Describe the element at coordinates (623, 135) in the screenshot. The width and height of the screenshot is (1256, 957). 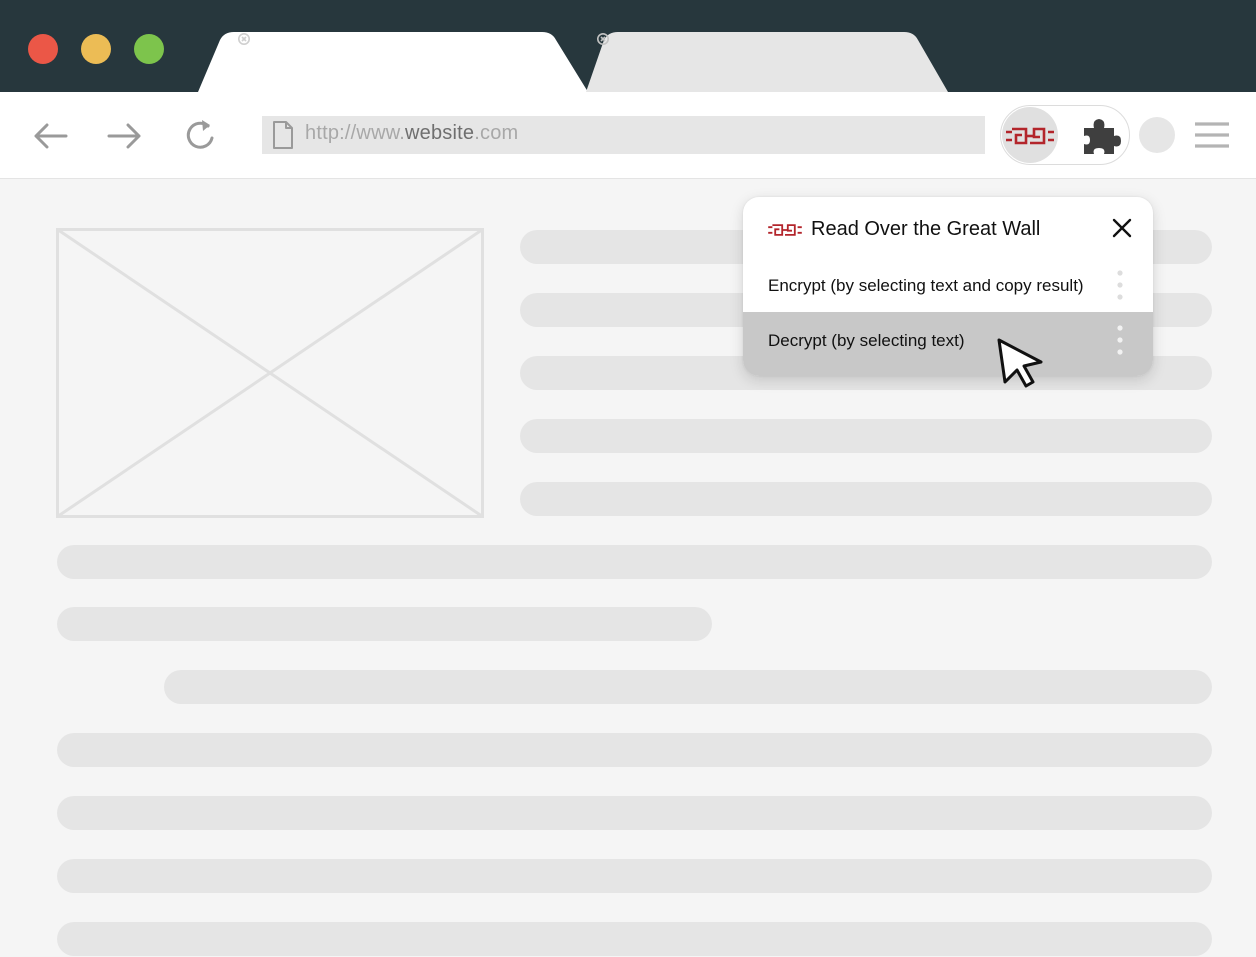
I see `address-bar: http://www.website.com` at that location.